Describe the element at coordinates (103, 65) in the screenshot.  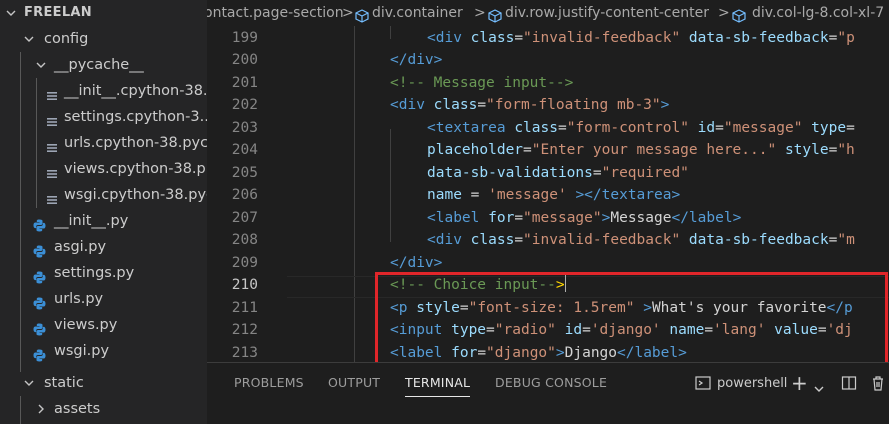
I see `tree-folder-pycache: __pycache__` at that location.